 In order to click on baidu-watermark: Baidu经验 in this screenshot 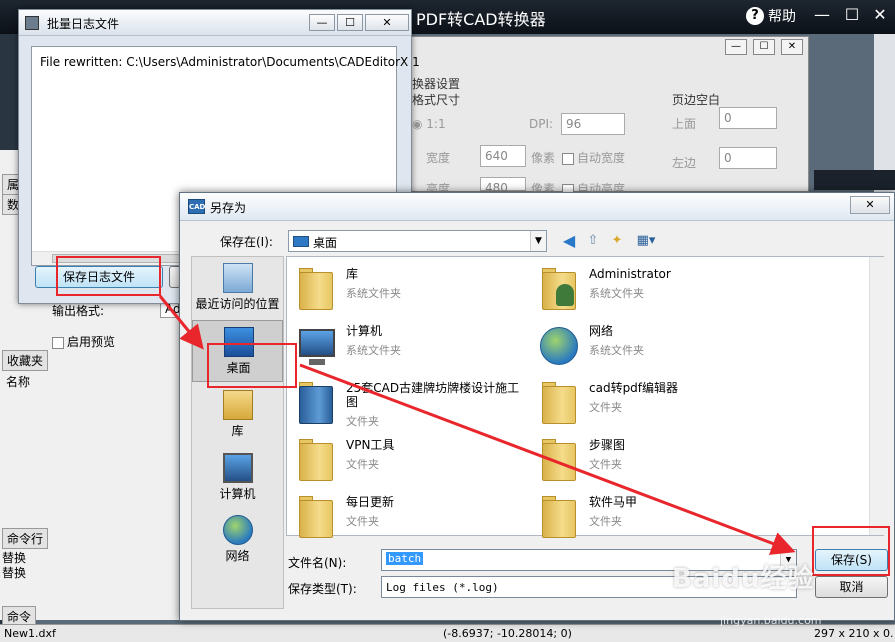, I will do `click(743, 579)`.